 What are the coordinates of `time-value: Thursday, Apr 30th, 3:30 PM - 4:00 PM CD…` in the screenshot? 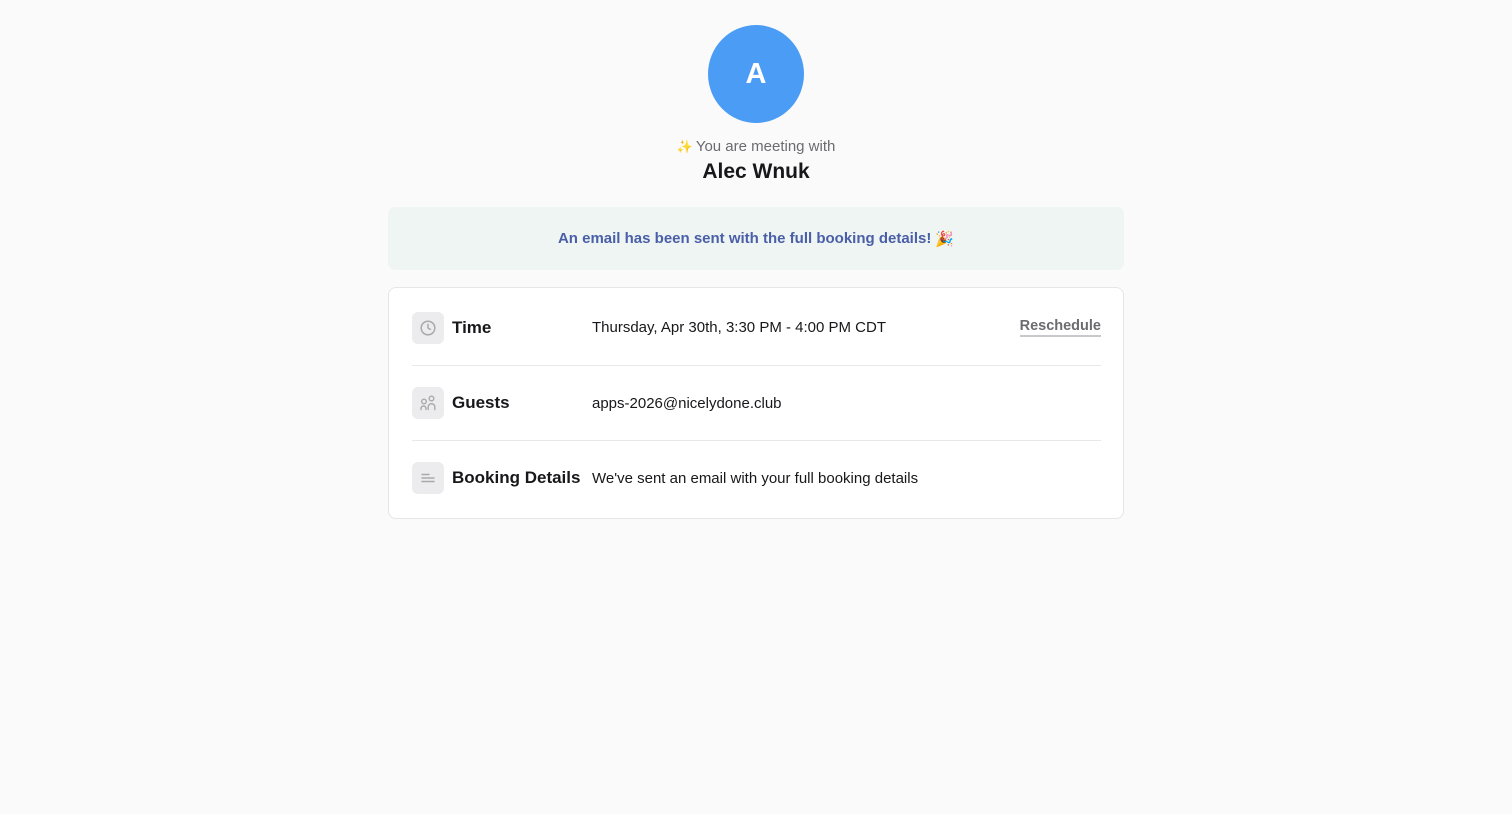 It's located at (739, 327).